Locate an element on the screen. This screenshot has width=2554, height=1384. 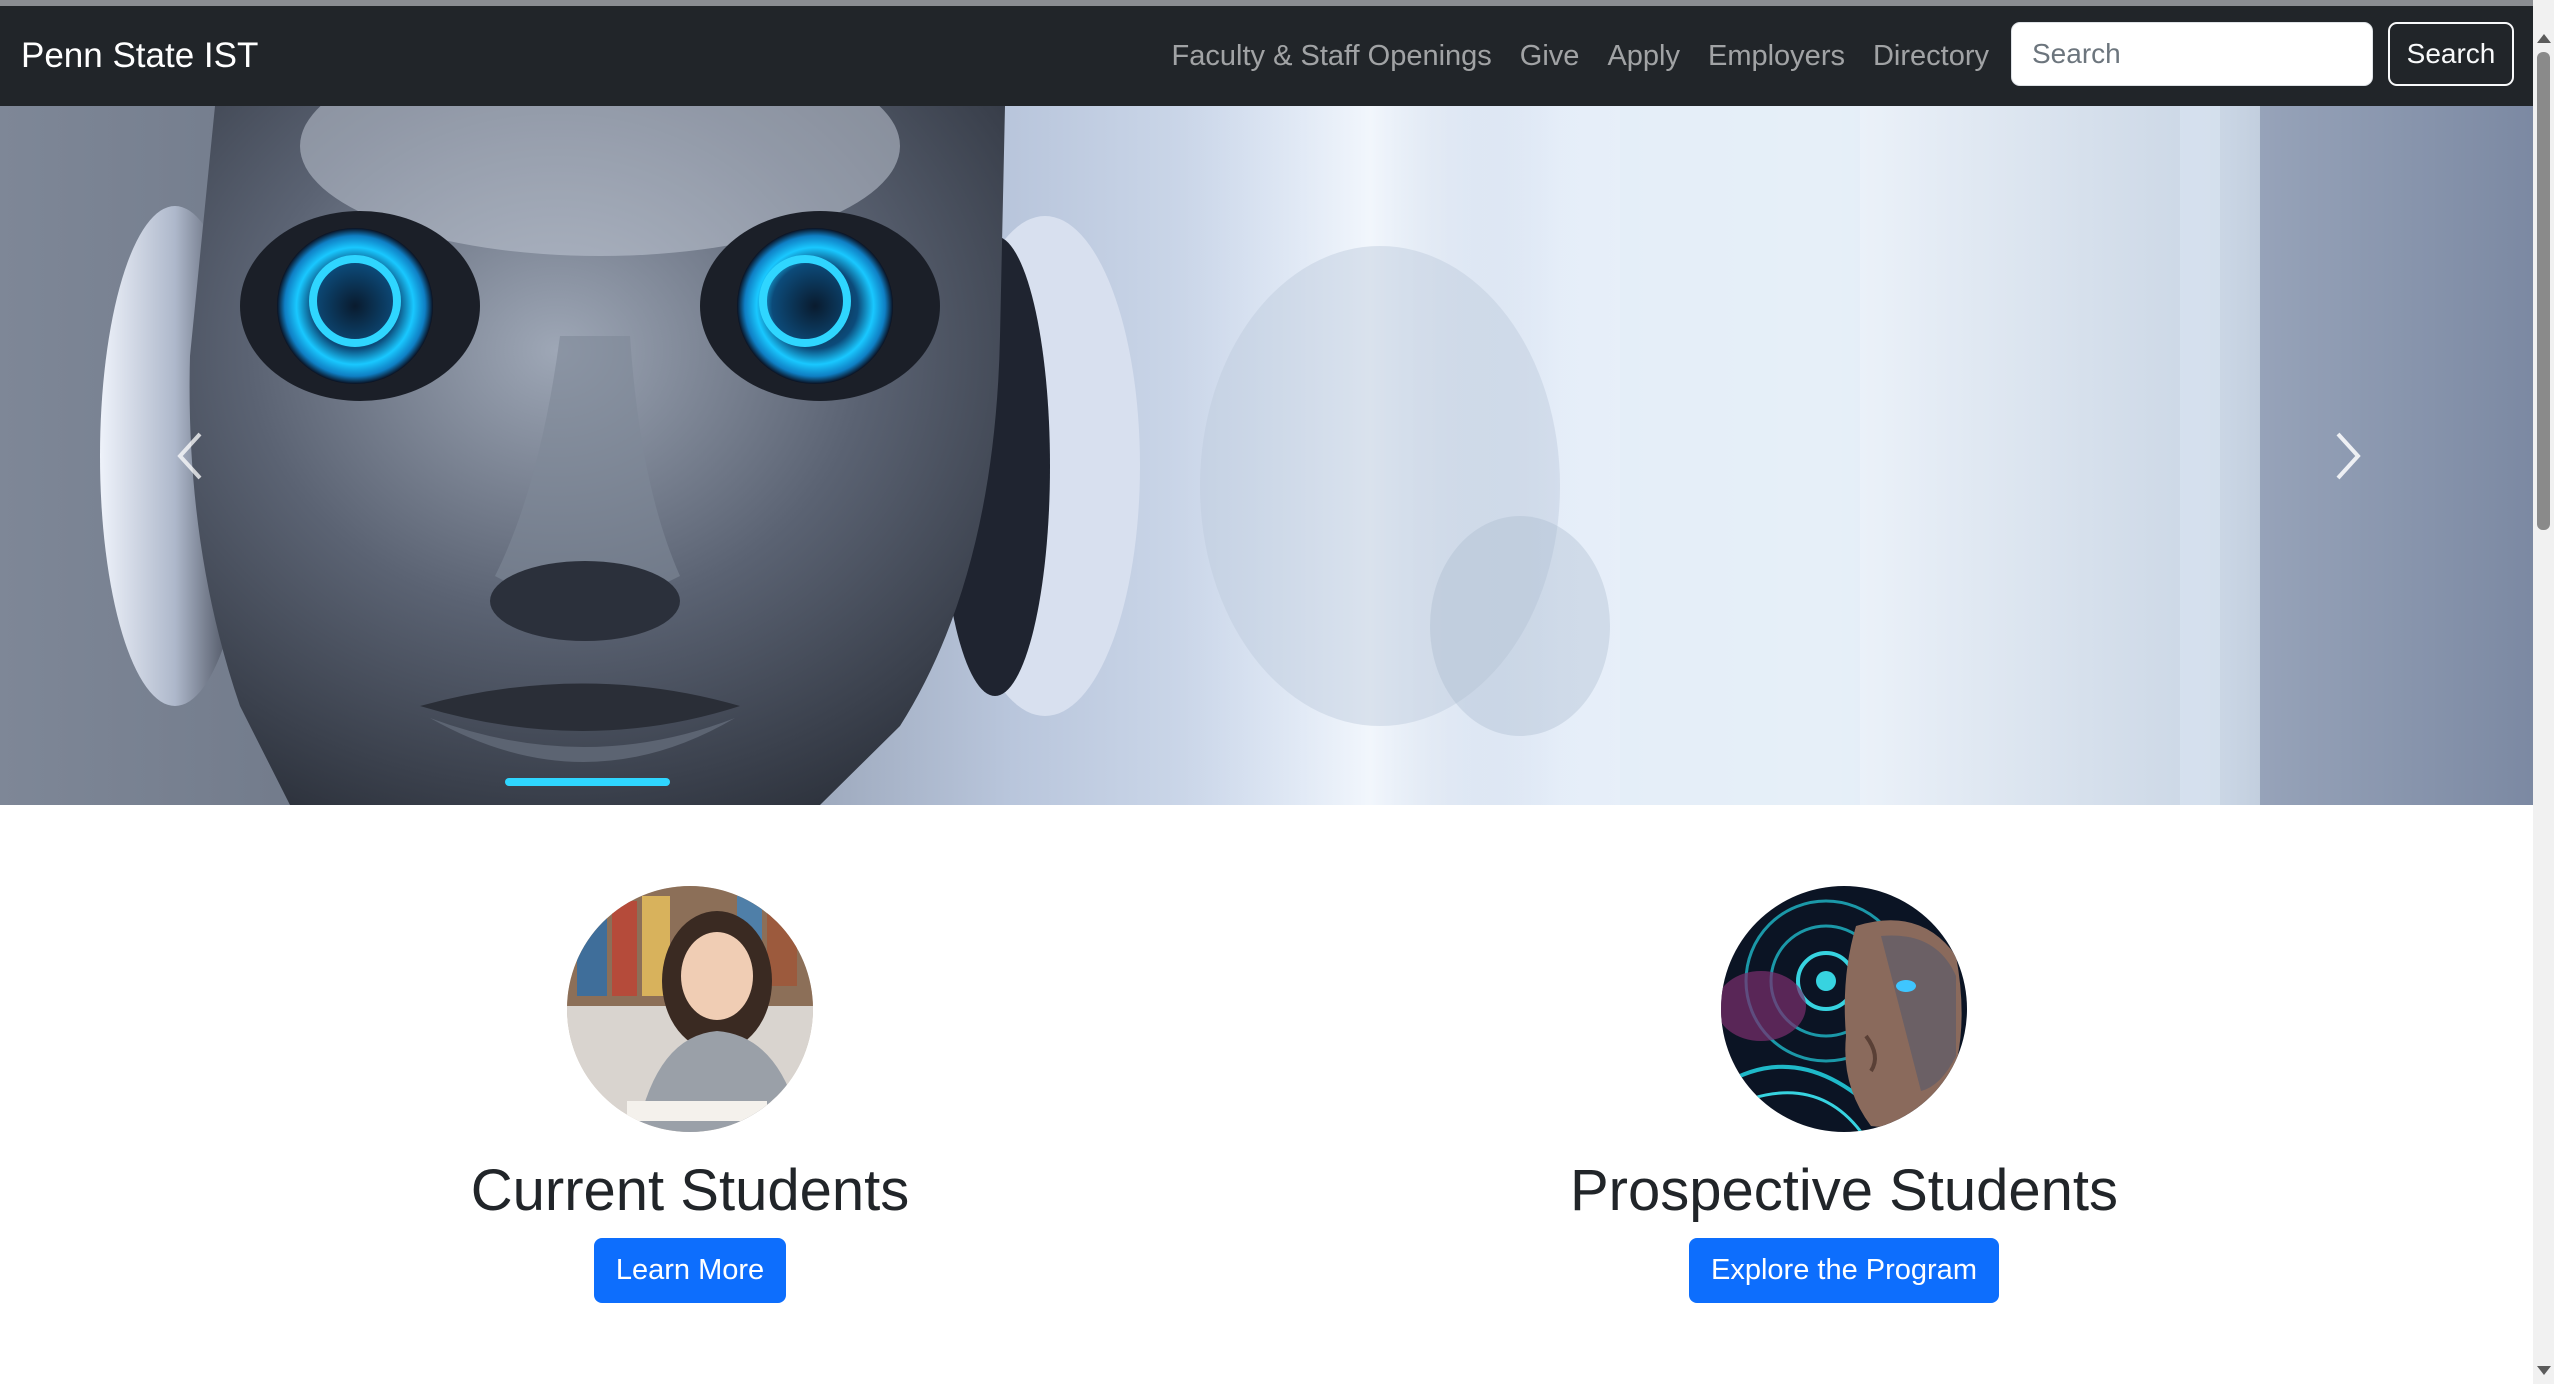
scroll-up-arrow-icon is located at coordinates (2544, 38).